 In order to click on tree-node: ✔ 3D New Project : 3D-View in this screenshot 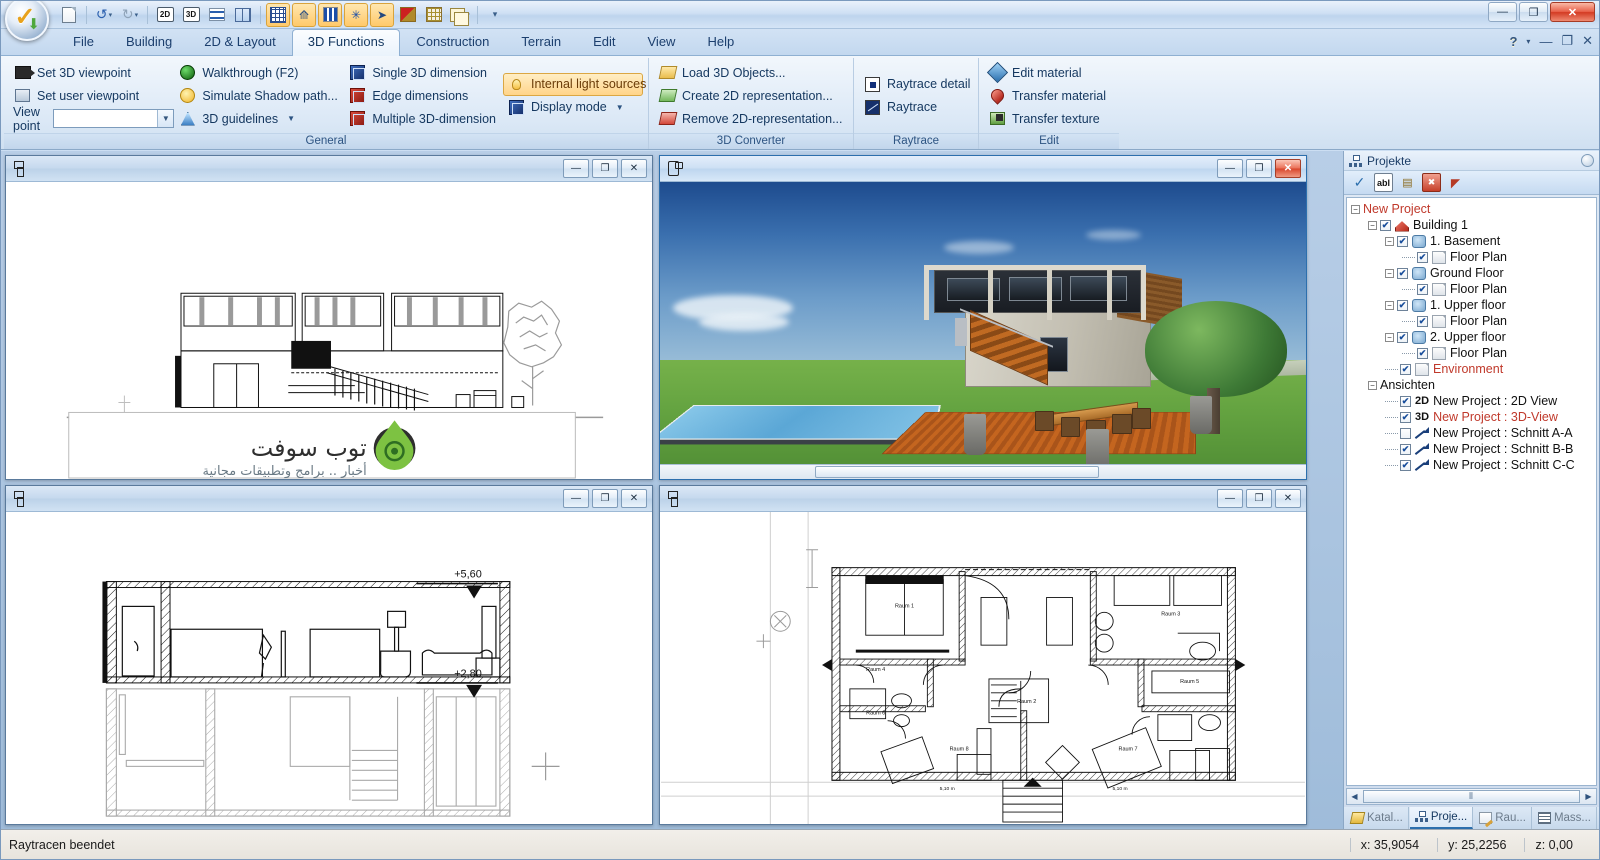, I will do `click(1471, 417)`.